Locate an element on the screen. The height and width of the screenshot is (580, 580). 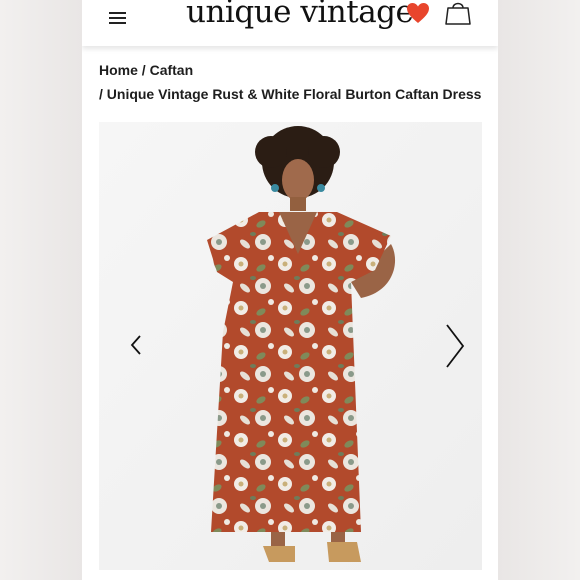
site-header: unique vintage is located at coordinates (290, 23).